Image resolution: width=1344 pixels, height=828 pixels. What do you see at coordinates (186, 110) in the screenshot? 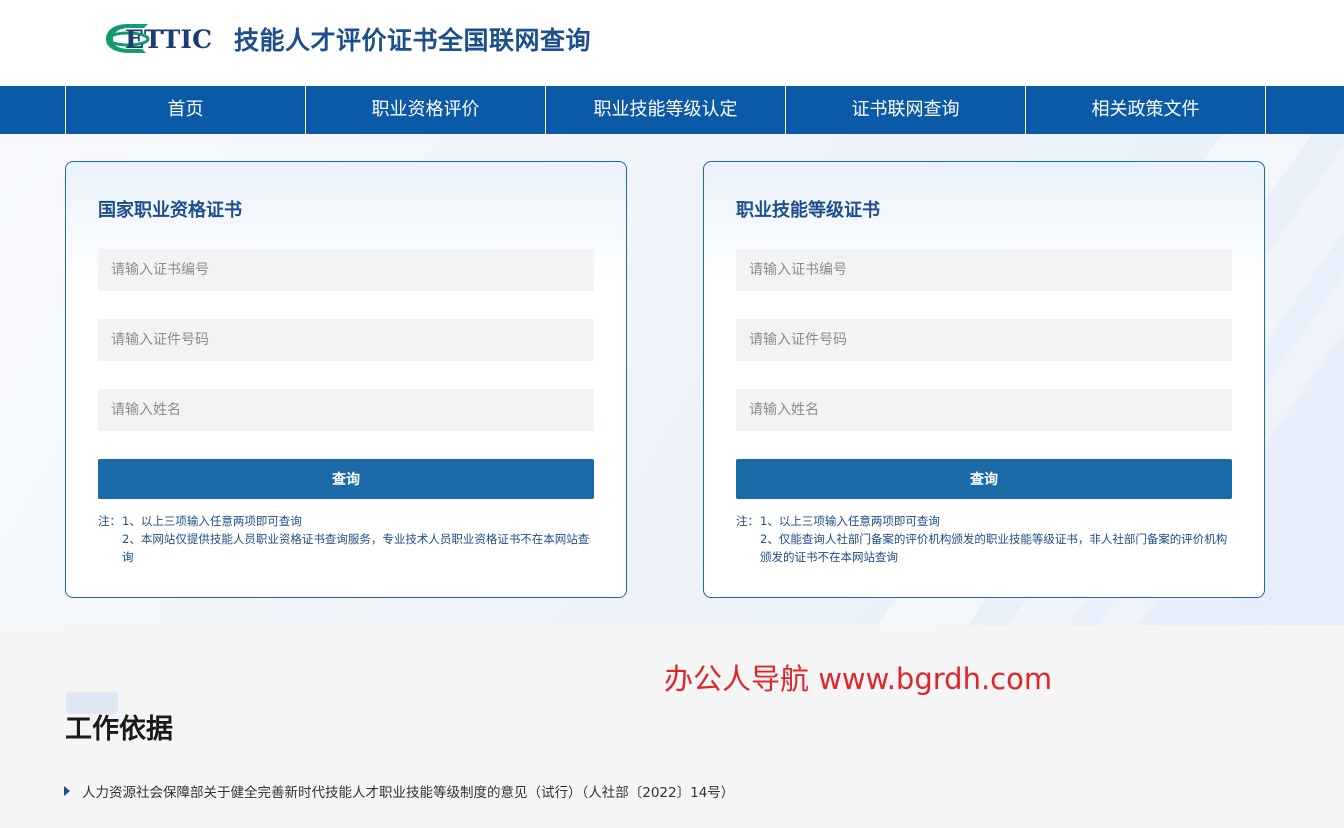
I see `nav-item-home: 首页` at bounding box center [186, 110].